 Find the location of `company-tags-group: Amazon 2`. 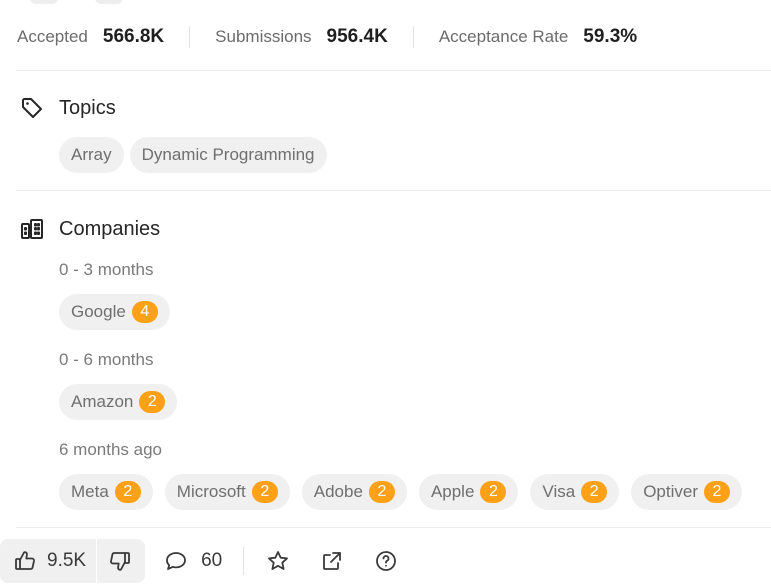

company-tags-group: Amazon 2 is located at coordinates (124, 402).